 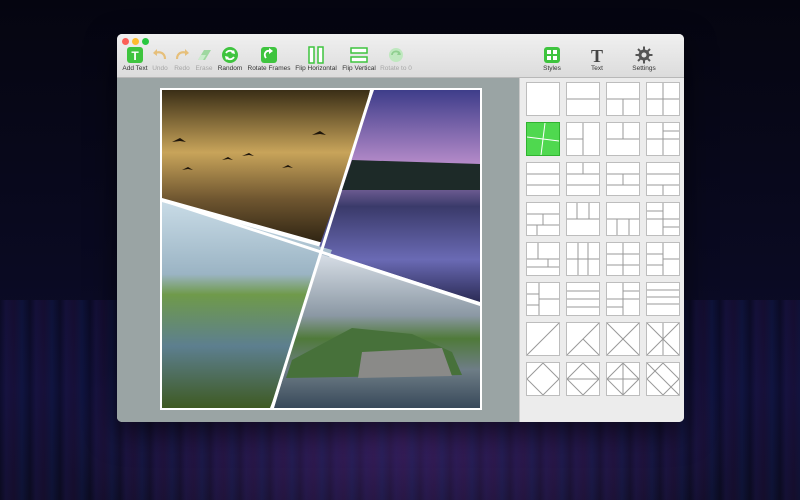 I want to click on zoom-window-button, so click(x=145, y=41).